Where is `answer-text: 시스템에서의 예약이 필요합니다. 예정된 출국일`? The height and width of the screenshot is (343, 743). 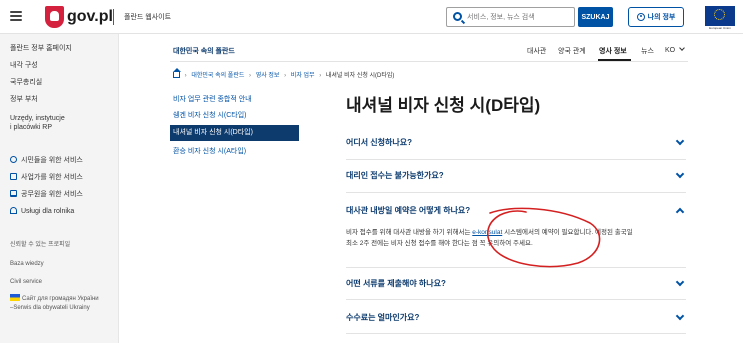 answer-text: 시스템에서의 예약이 필요합니다. 예정된 출국일 is located at coordinates (567, 232).